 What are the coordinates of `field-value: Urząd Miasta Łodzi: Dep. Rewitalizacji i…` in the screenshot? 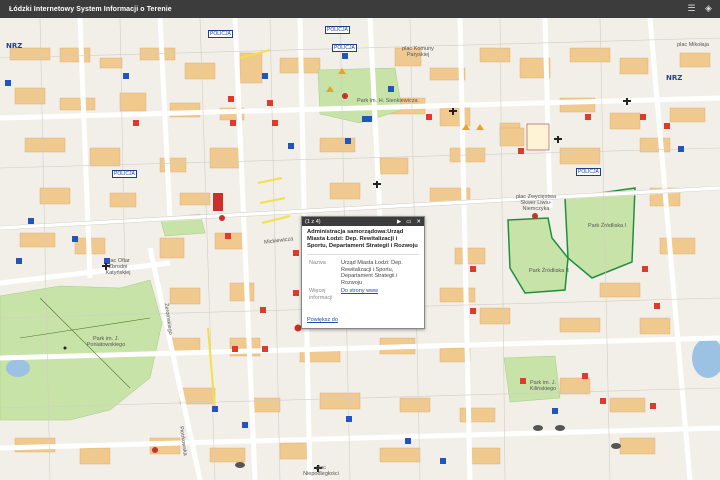 It's located at (372, 273).